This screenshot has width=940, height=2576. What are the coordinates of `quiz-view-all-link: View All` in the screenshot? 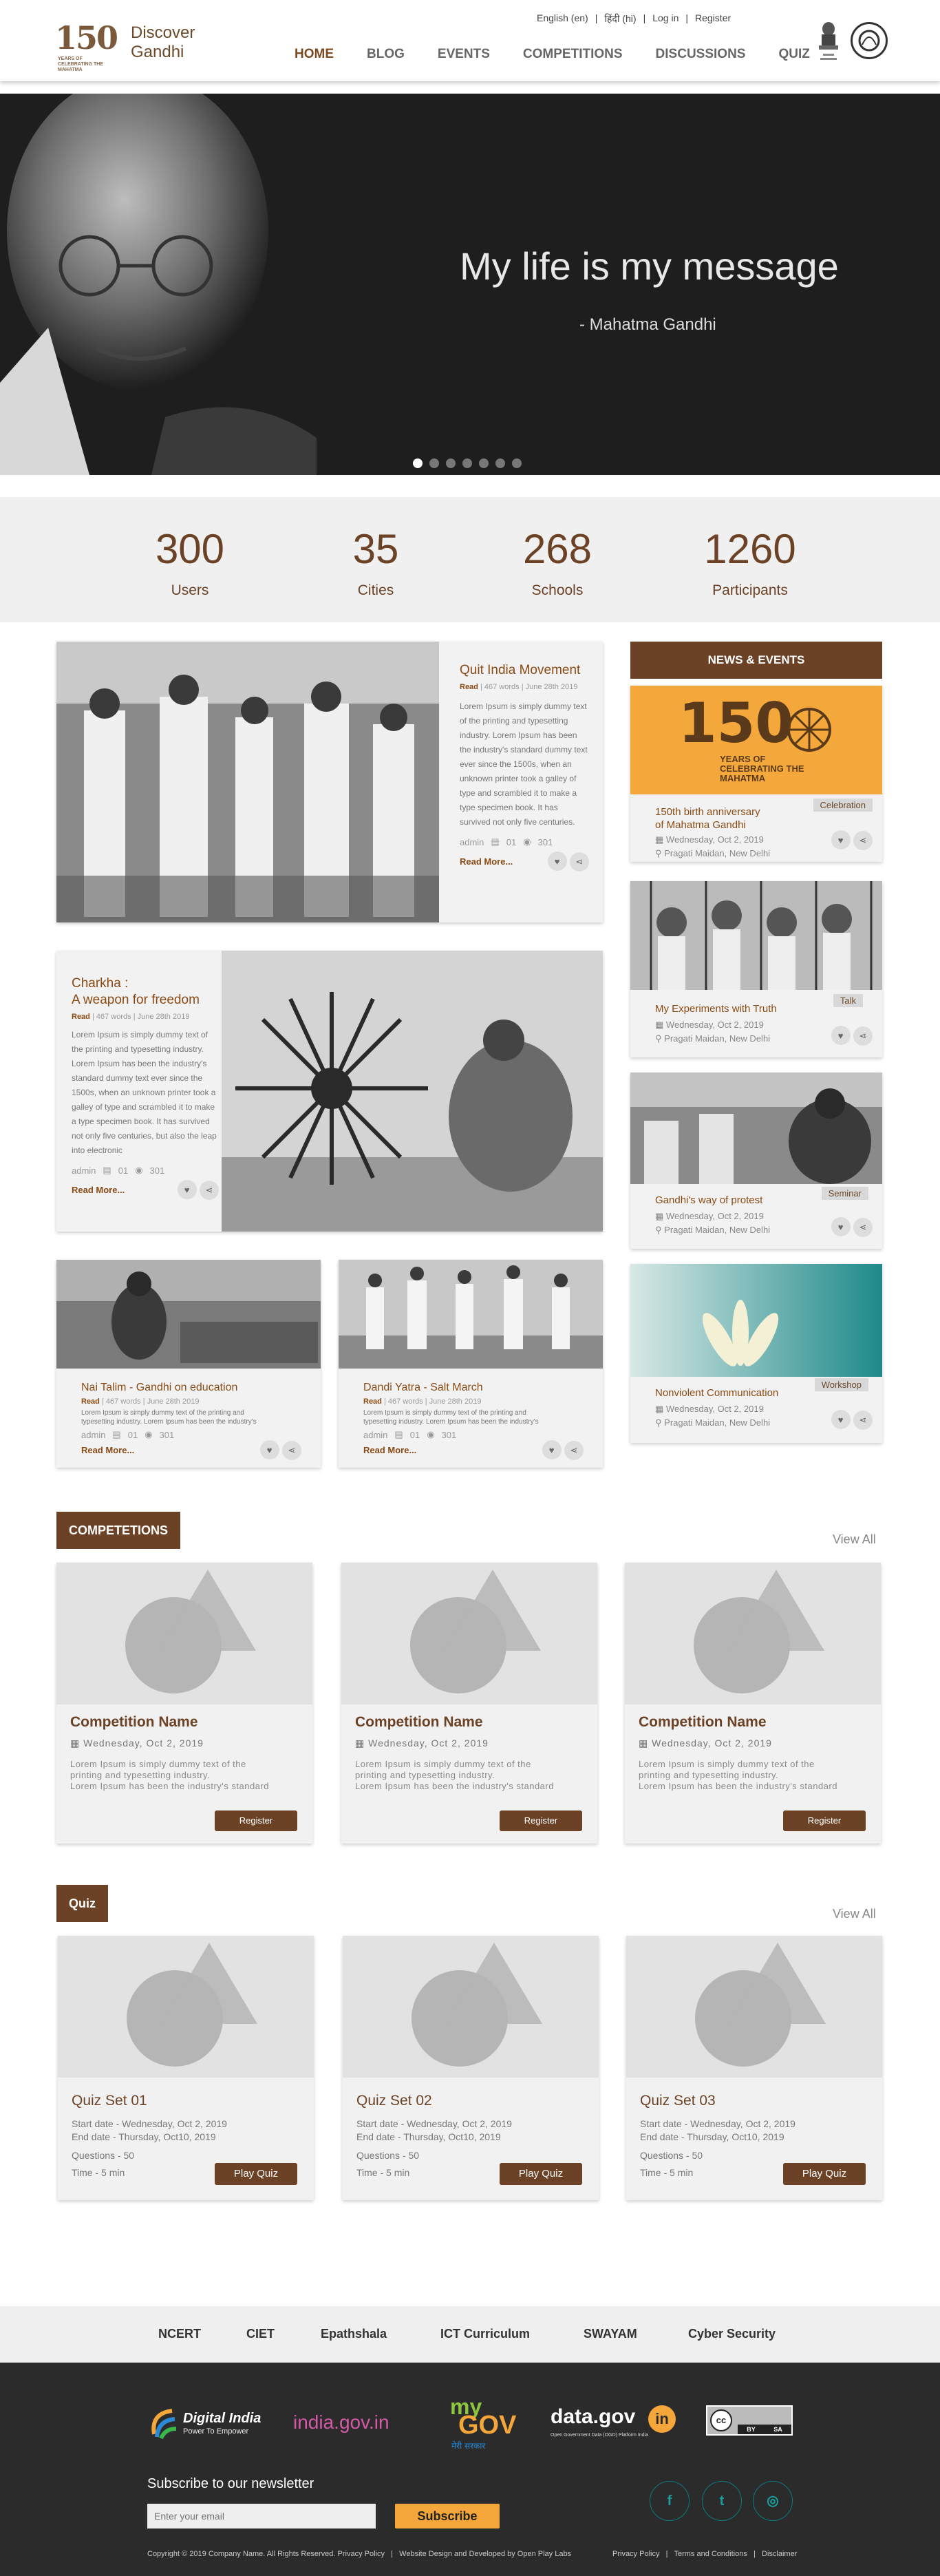 It's located at (854, 1914).